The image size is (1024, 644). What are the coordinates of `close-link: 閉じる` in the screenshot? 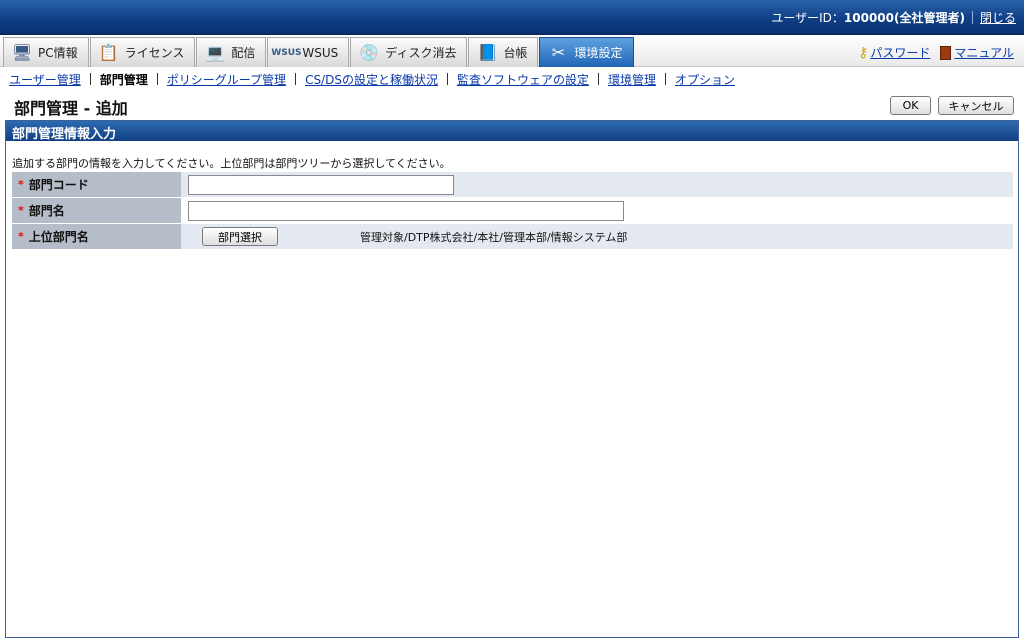 It's located at (998, 17).